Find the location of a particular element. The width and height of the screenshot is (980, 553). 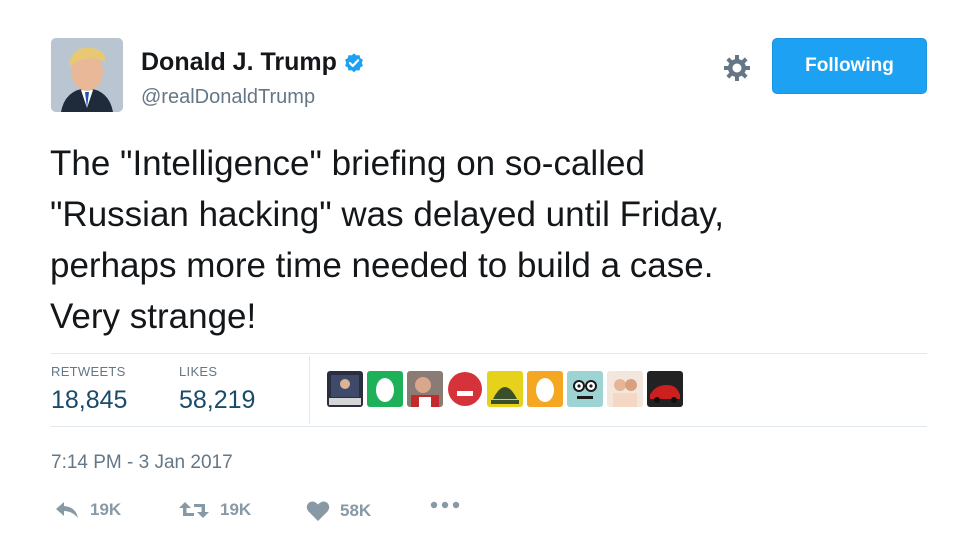

more-button is located at coordinates (445, 505).